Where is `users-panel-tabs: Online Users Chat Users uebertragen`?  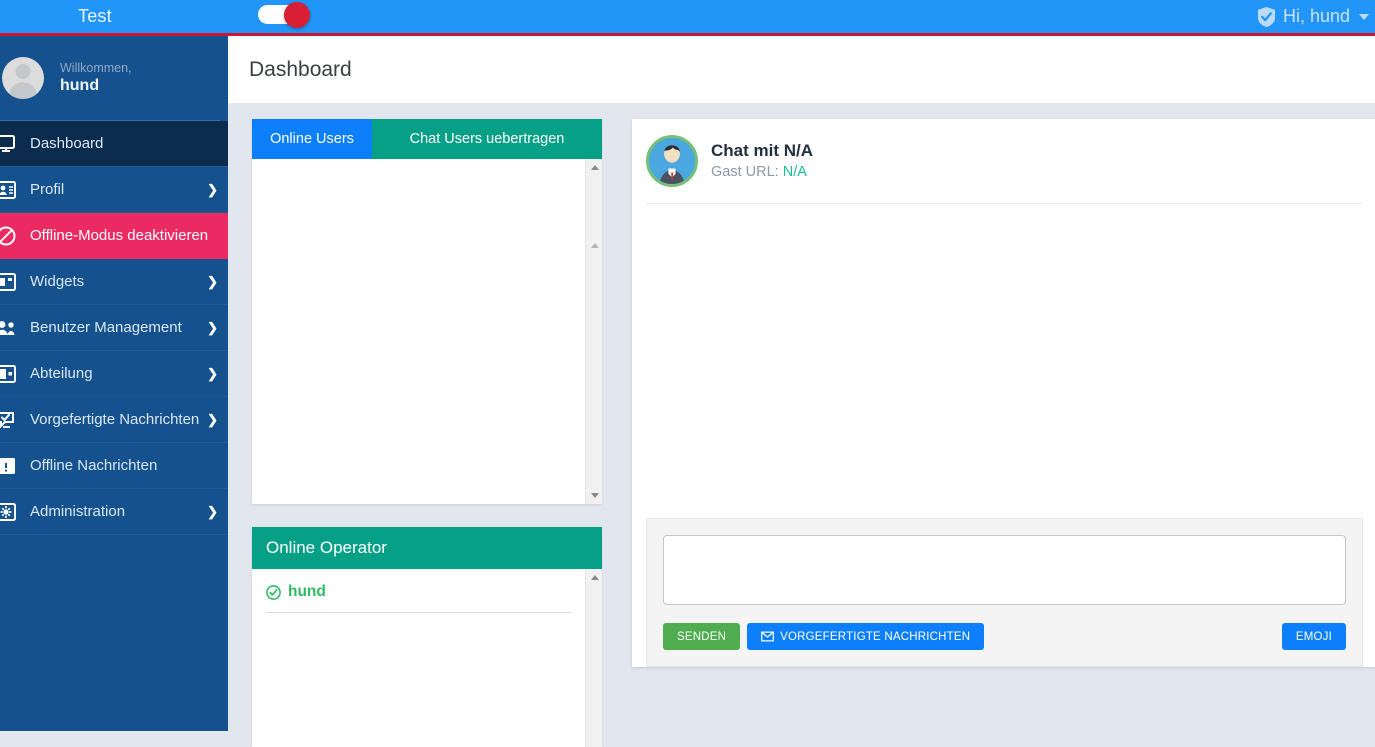 users-panel-tabs: Online Users Chat Users uebertragen is located at coordinates (427, 139).